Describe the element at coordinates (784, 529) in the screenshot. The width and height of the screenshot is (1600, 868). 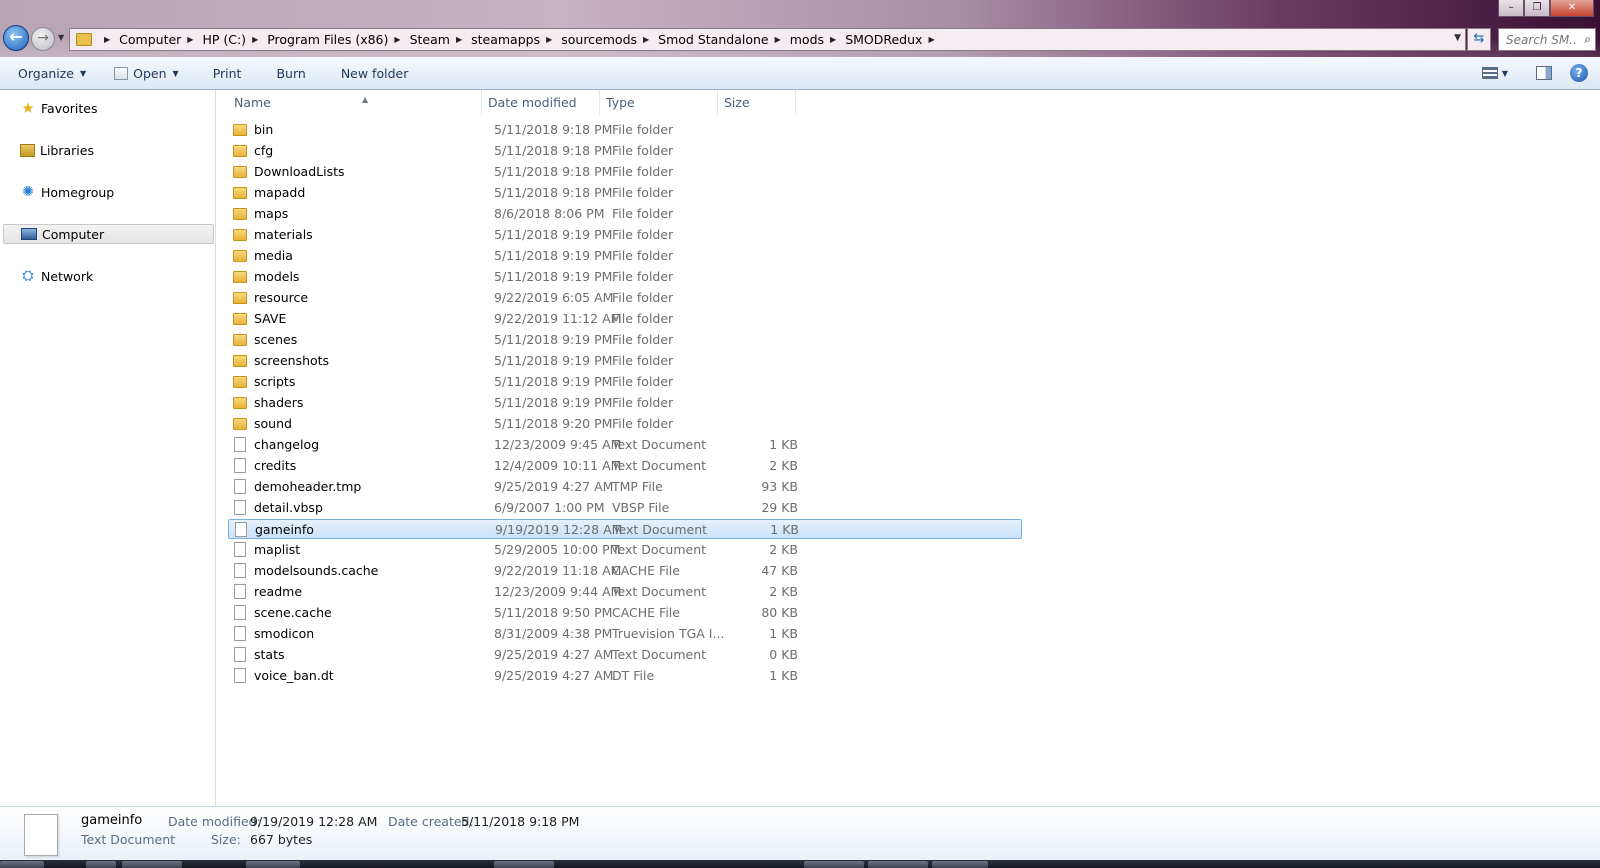
I see `file-size: 1 KB` at that location.